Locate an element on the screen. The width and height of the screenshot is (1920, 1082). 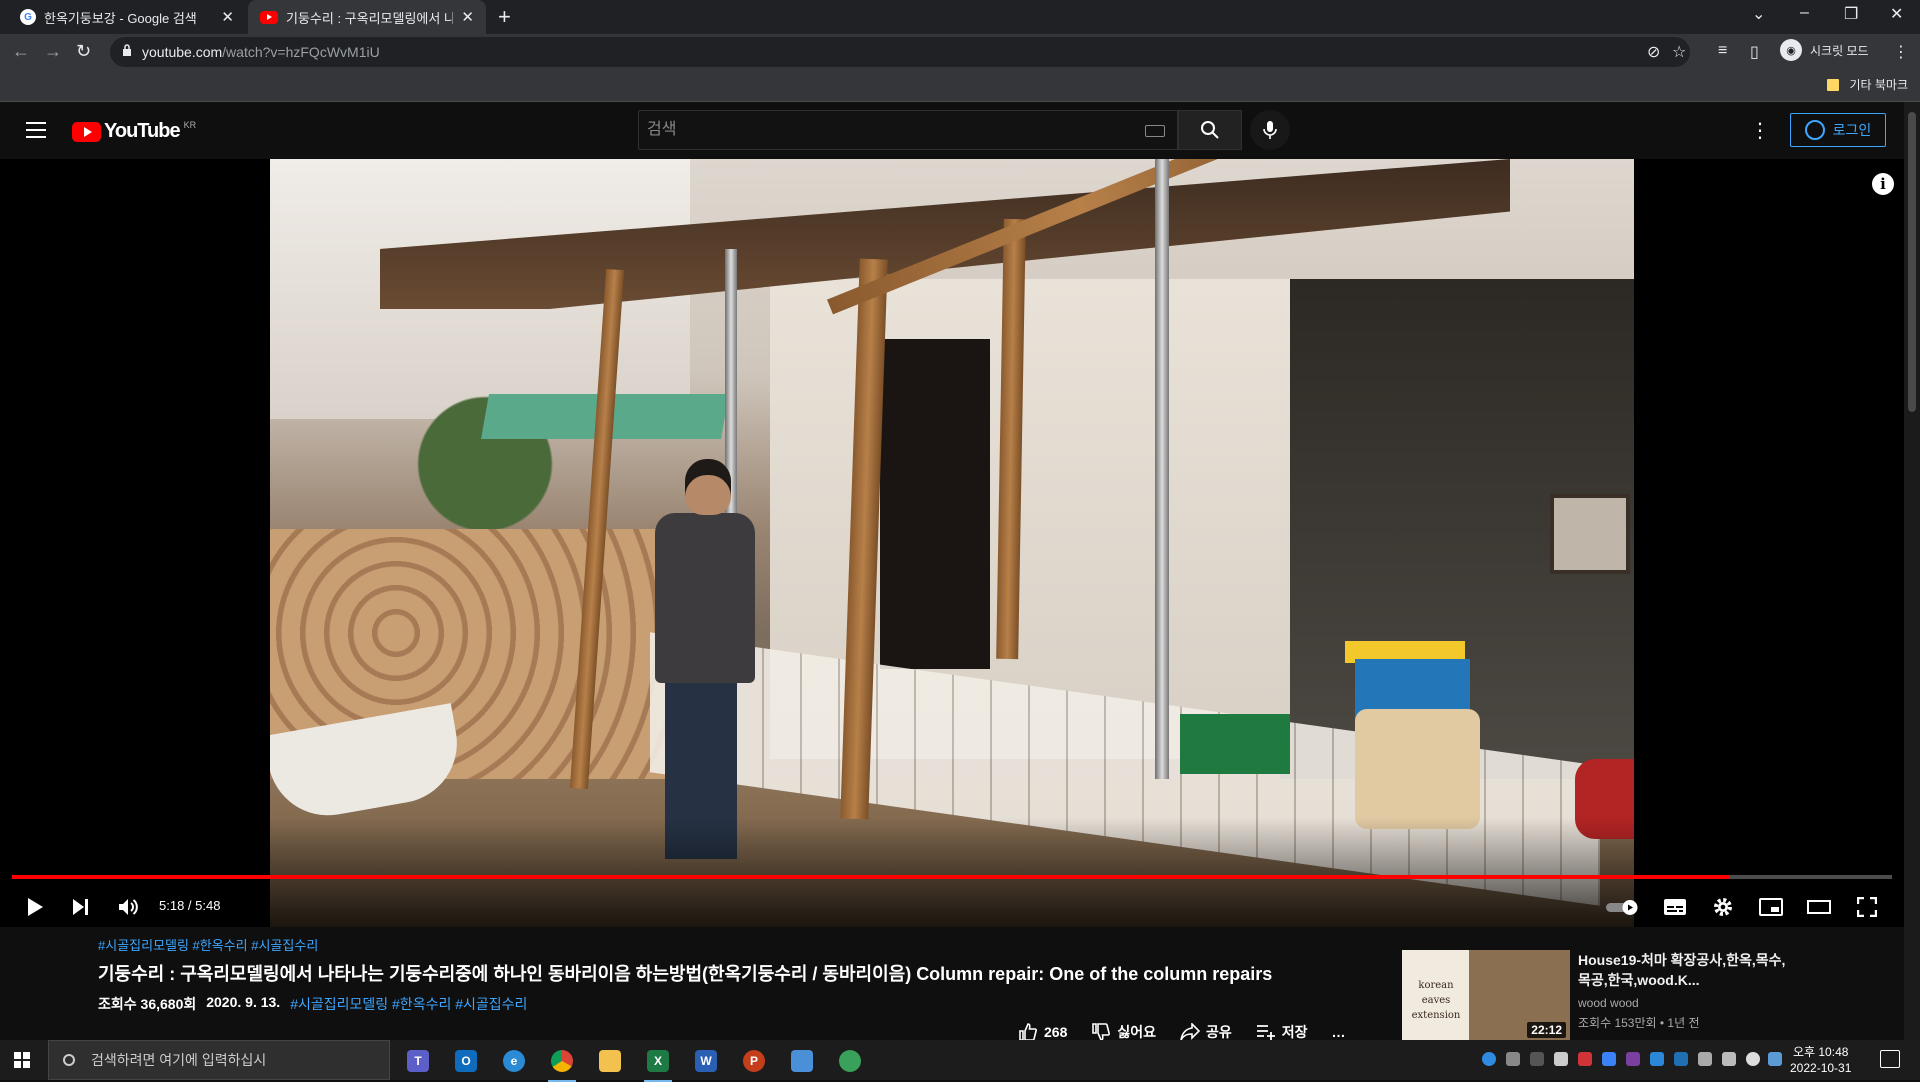
info-icon: i is located at coordinates (1883, 184).